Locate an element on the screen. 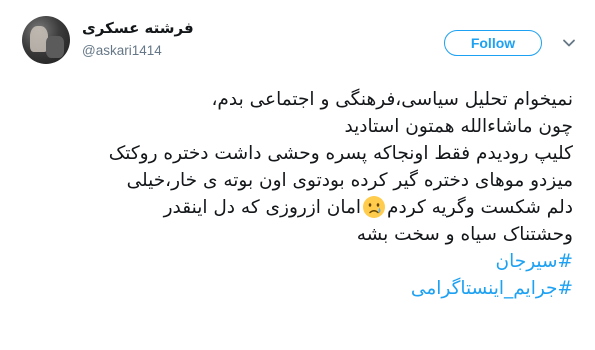  hashtag-link: #جرایم_اینستاگرامی is located at coordinates (293, 288).